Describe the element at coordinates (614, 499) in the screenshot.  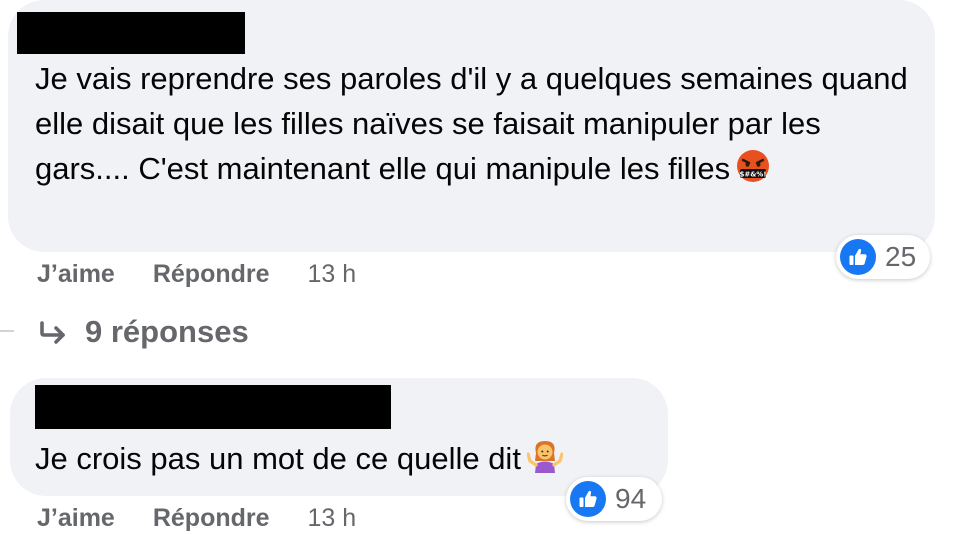
I see `reaction-summary: 94` at that location.